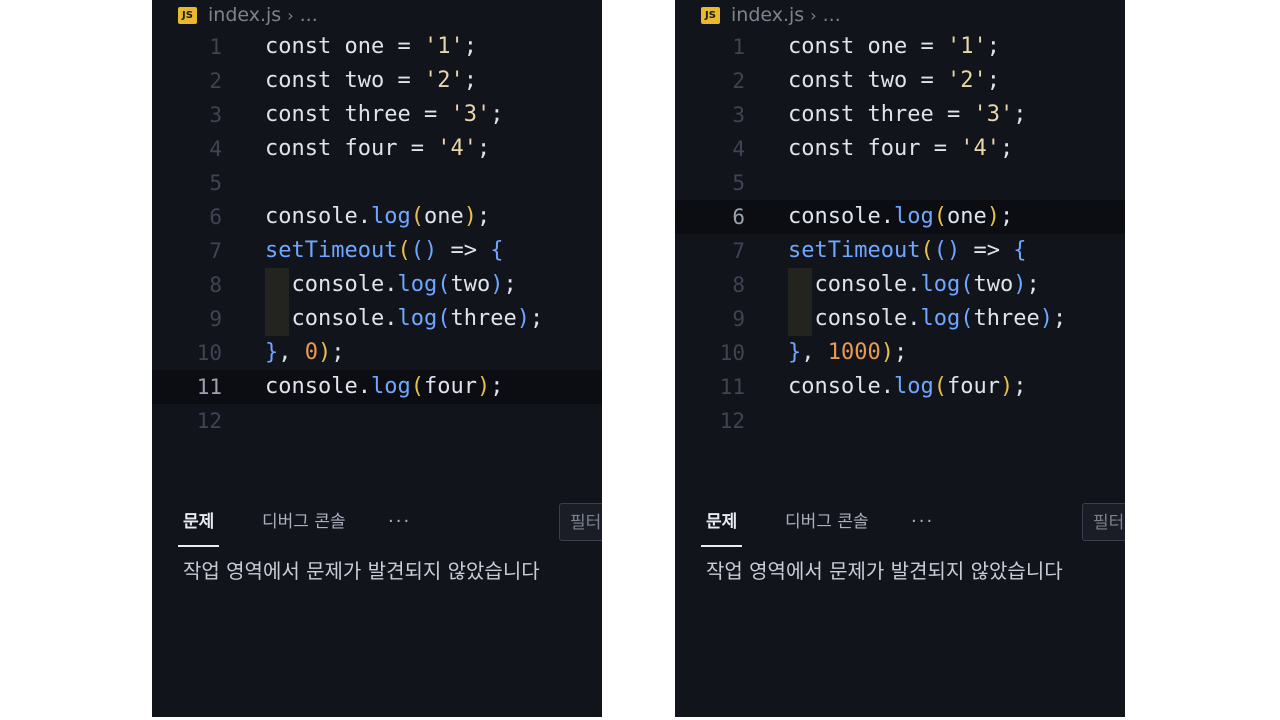 Image resolution: width=1280 pixels, height=720 pixels. Describe the element at coordinates (377, 353) in the screenshot. I see `code-line: 10}, 0);` at that location.